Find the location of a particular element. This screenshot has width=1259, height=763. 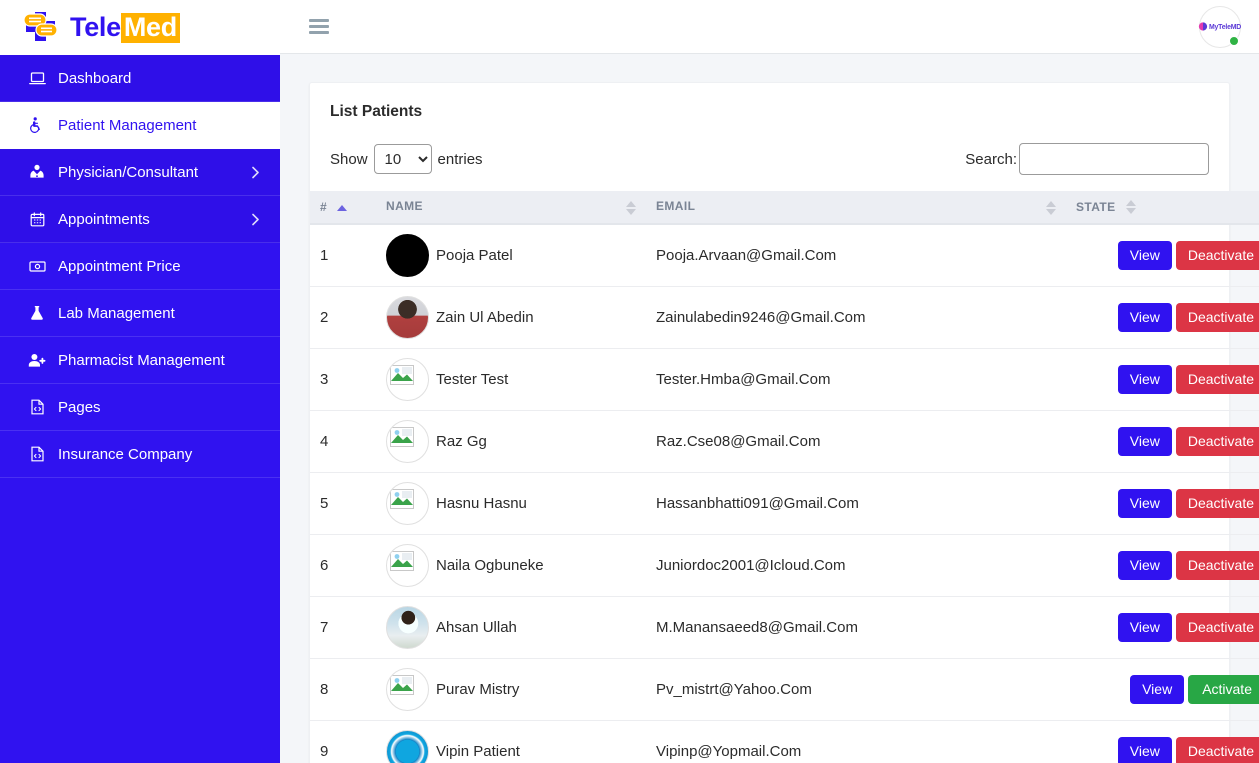

table-head: # NAME EMAIL STATE is located at coordinates (784, 208).